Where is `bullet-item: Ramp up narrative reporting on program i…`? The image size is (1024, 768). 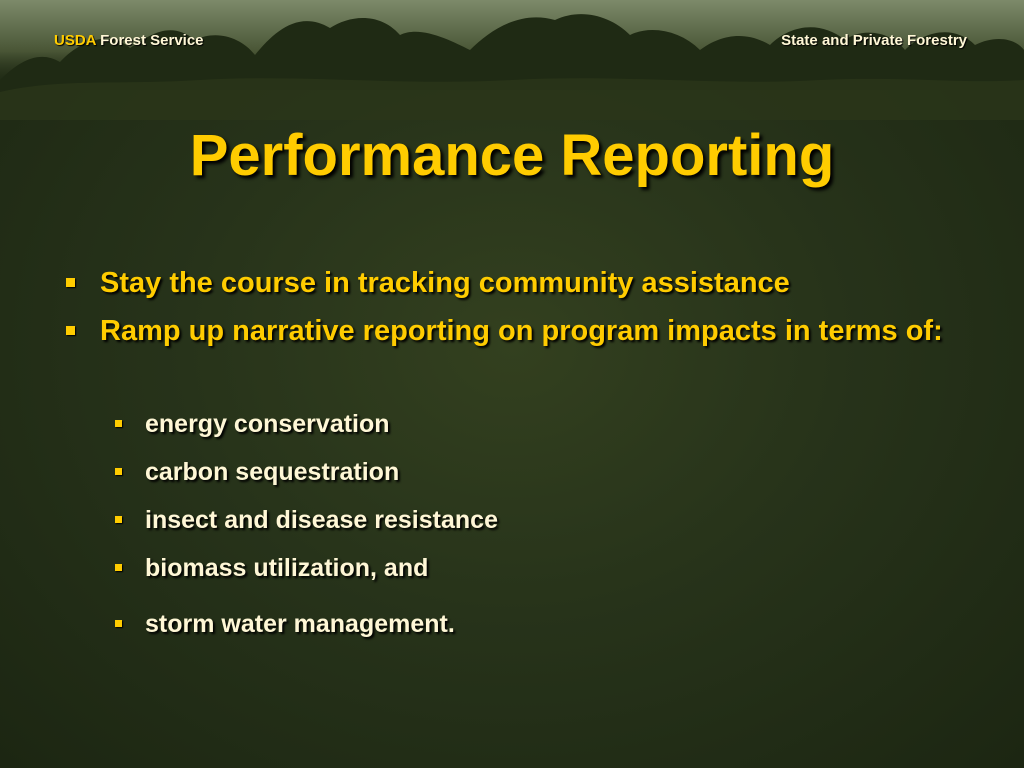 bullet-item: Ramp up narrative reporting on program i… is located at coordinates (522, 331).